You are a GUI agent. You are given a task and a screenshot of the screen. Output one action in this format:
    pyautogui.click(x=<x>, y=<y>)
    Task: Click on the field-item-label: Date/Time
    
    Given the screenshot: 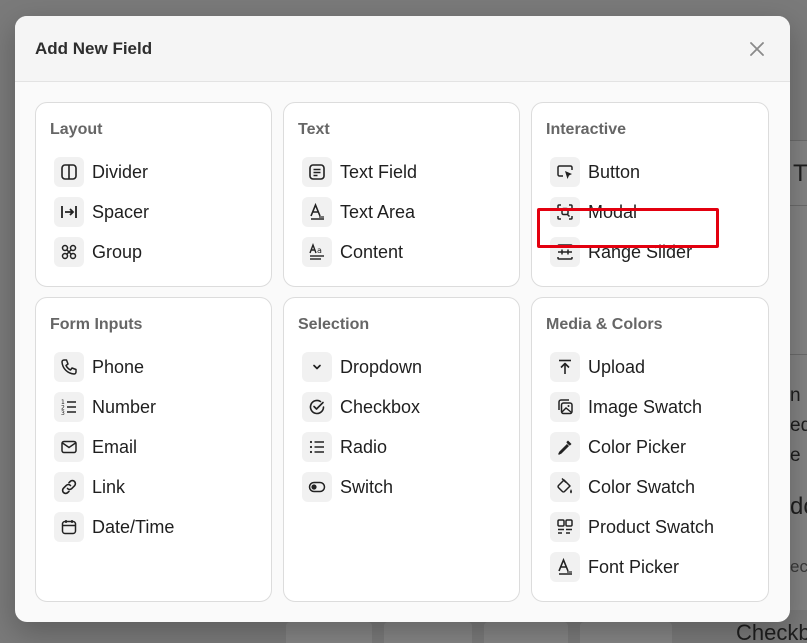 What is the action you would take?
    pyautogui.click(x=133, y=526)
    